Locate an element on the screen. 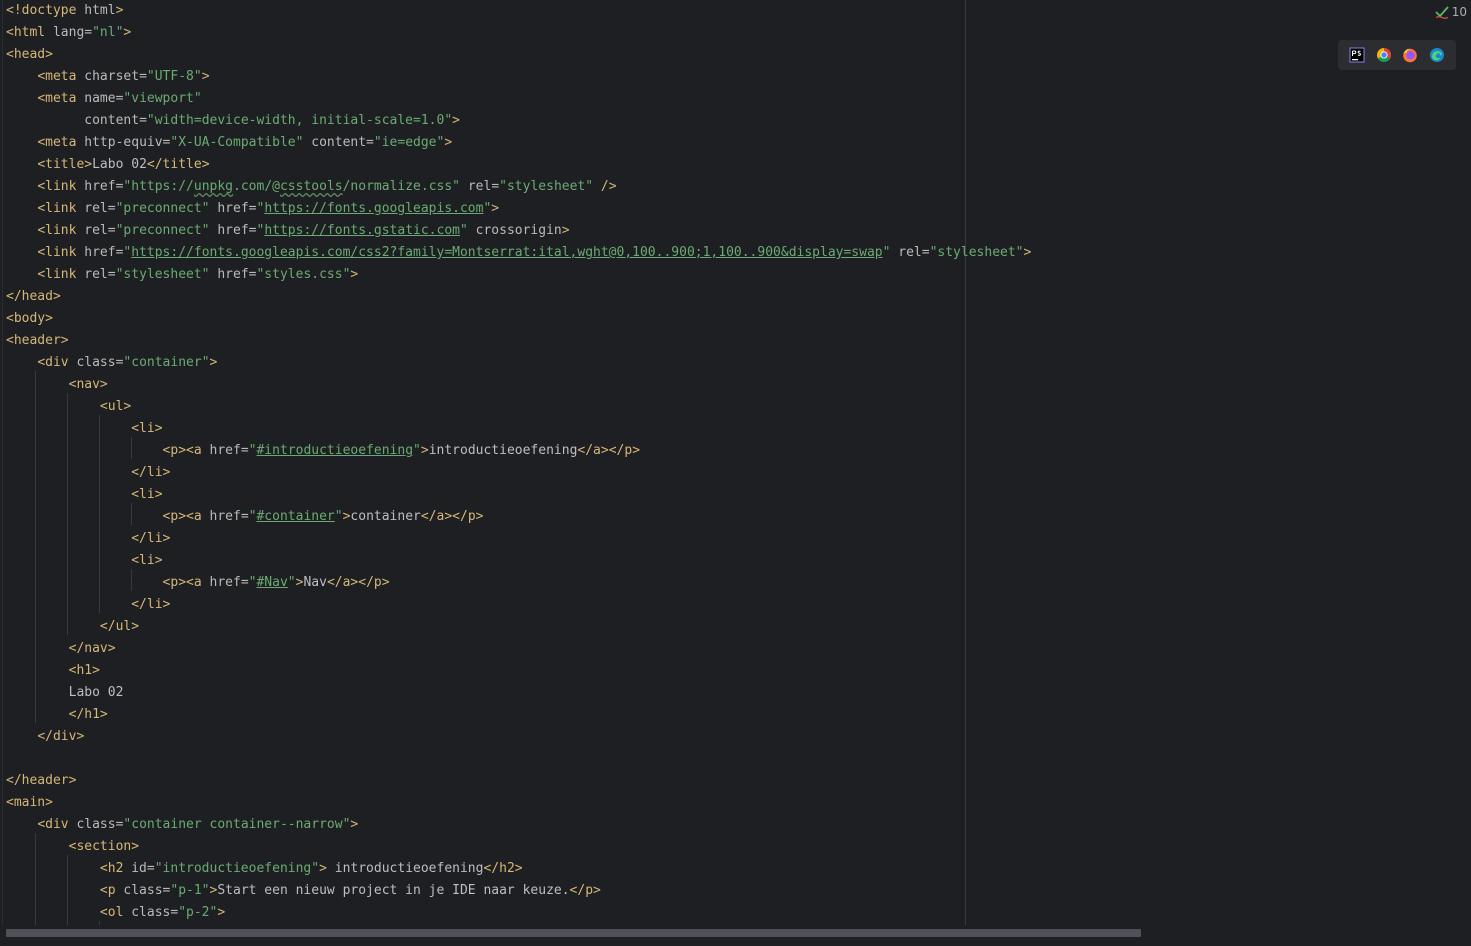  code-line: <p><a href="#Nav">Nav</a></p> is located at coordinates (198, 583).